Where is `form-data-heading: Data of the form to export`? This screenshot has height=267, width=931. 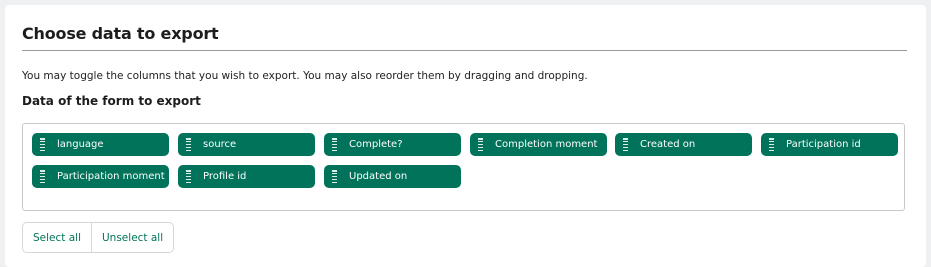 form-data-heading: Data of the form to export is located at coordinates (111, 101).